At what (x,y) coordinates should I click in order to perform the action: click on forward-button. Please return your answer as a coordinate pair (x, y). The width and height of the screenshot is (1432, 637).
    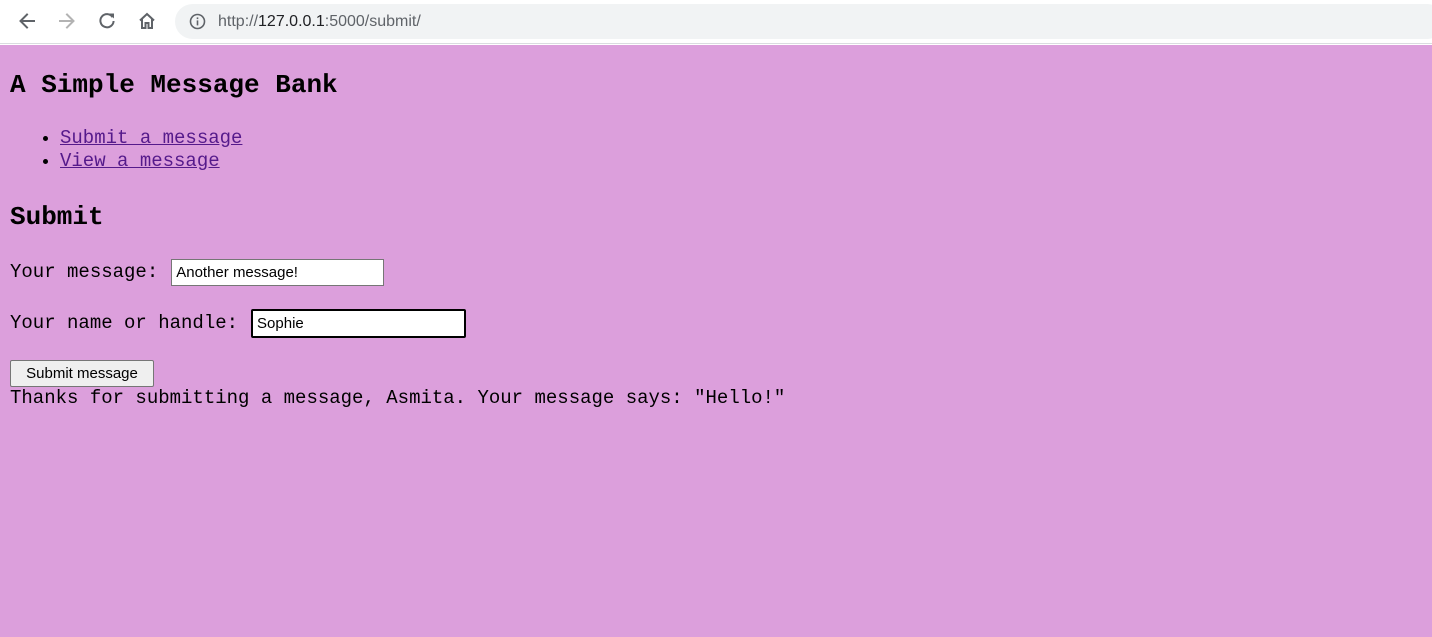
    Looking at the image, I should click on (67, 21).